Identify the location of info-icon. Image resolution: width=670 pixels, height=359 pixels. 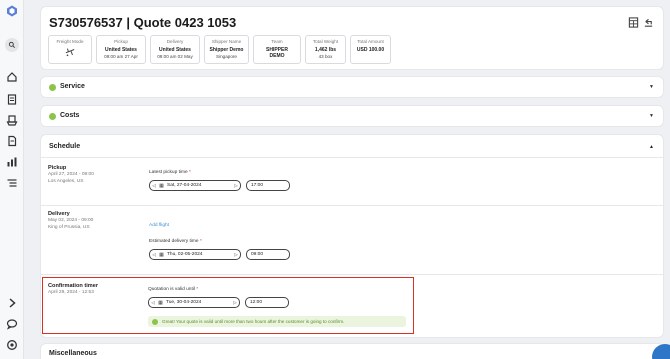
(155, 321).